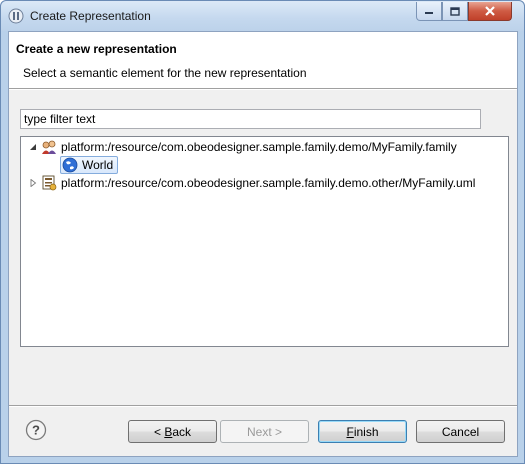 This screenshot has height=464, width=525. I want to click on close-icon, so click(490, 11).